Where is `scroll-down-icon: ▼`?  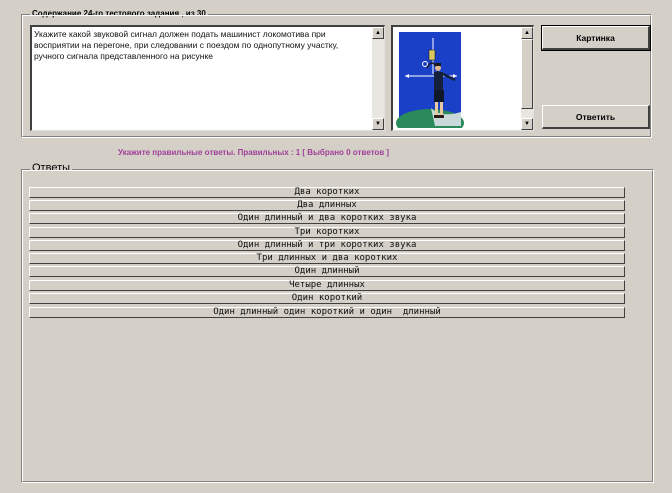
scroll-down-icon: ▼ is located at coordinates (378, 124).